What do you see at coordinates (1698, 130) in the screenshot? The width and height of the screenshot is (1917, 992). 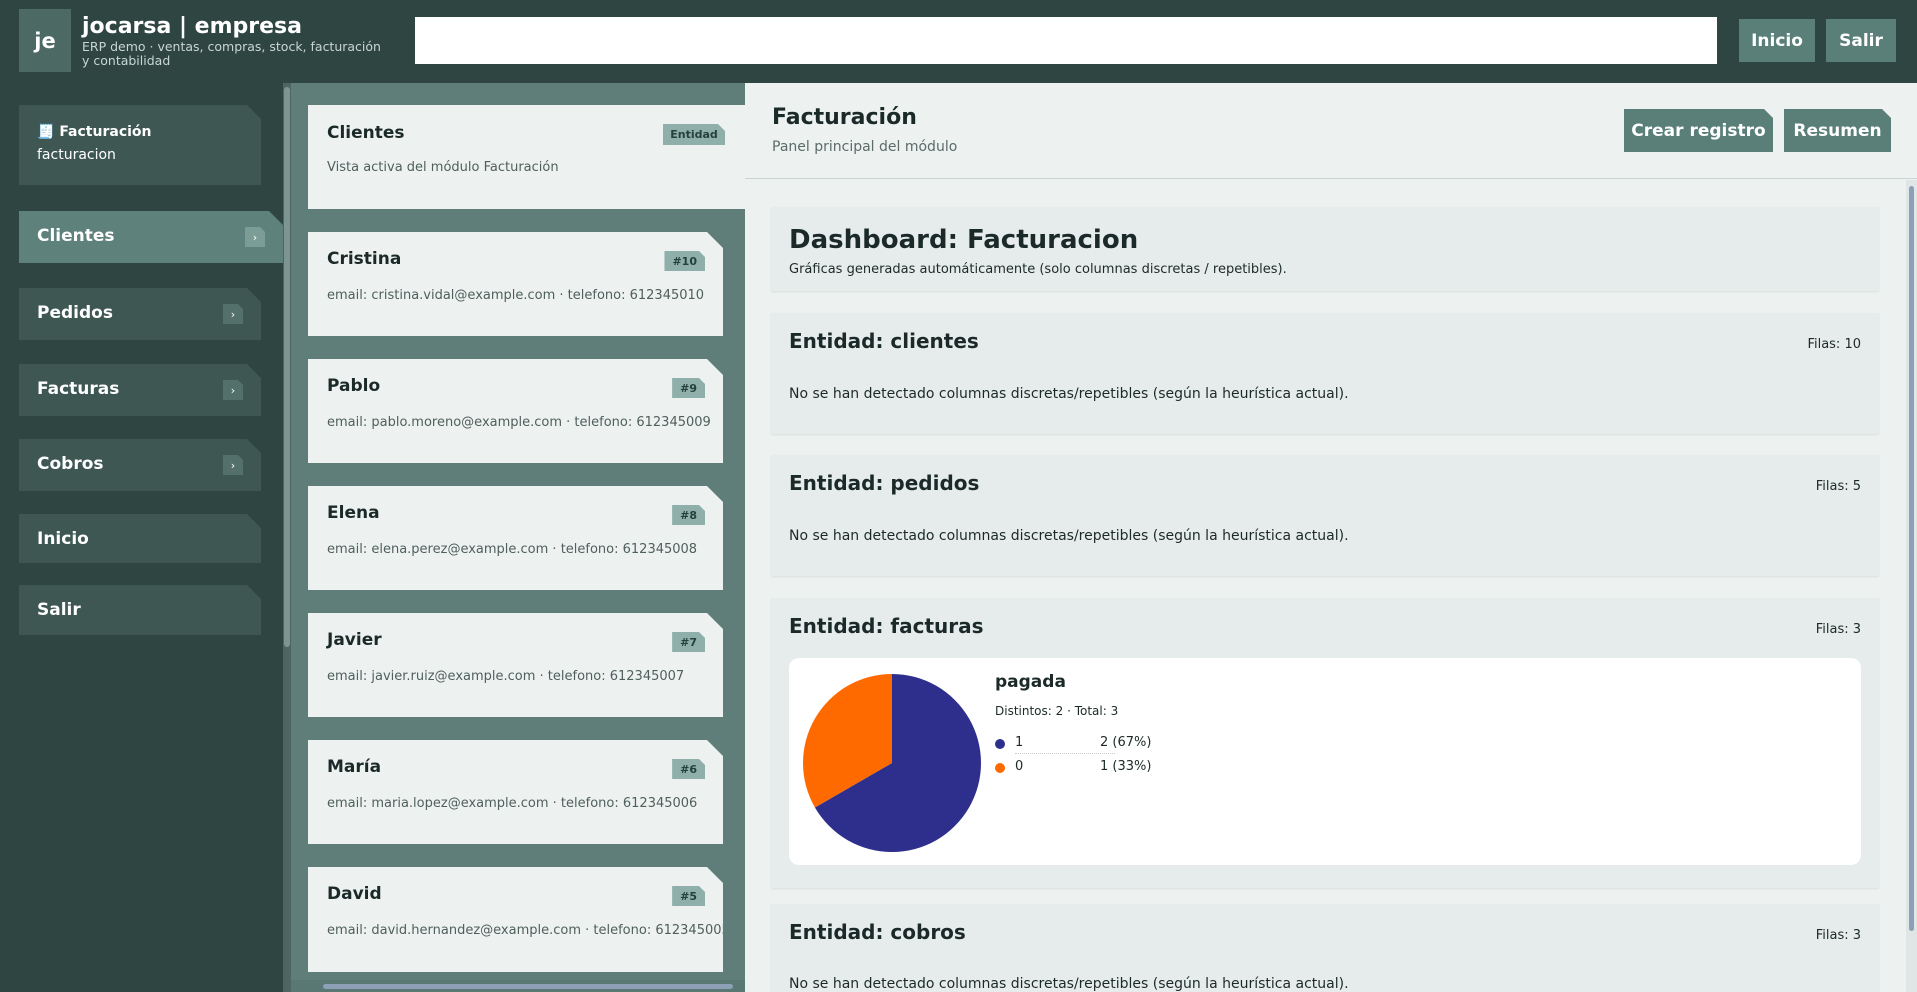 I see `create-record-button: Crear registro` at bounding box center [1698, 130].